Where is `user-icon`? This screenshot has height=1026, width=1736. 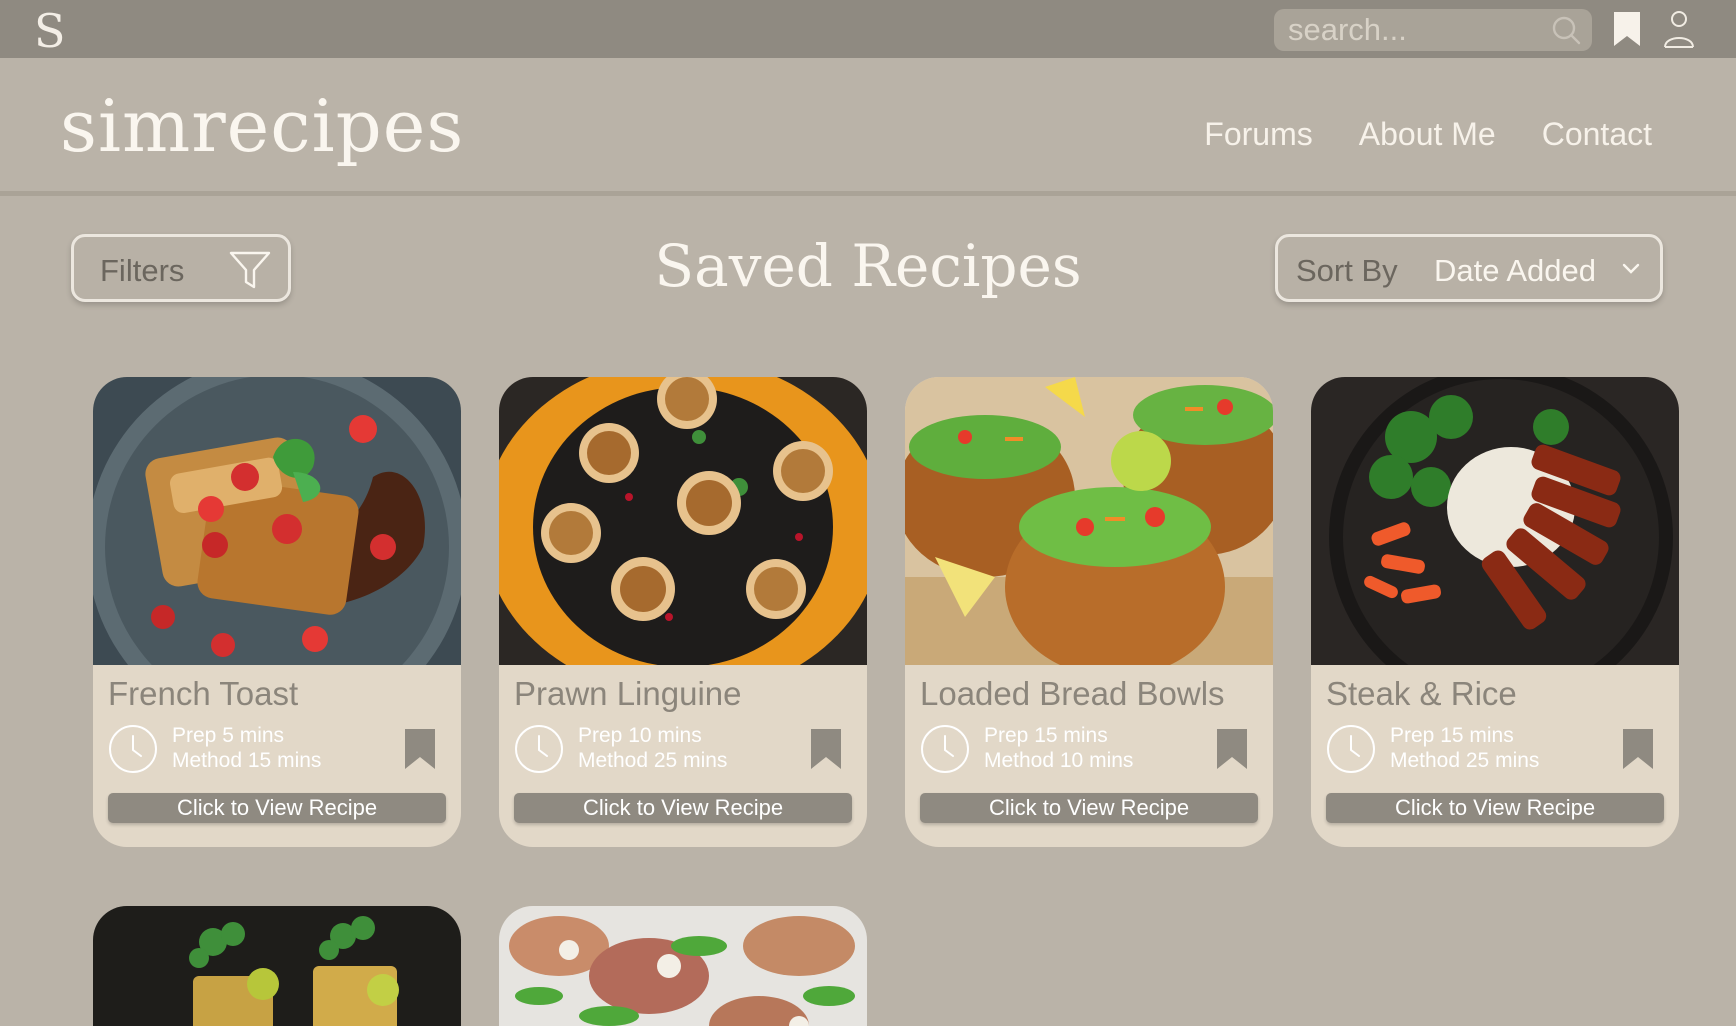 user-icon is located at coordinates (1679, 29).